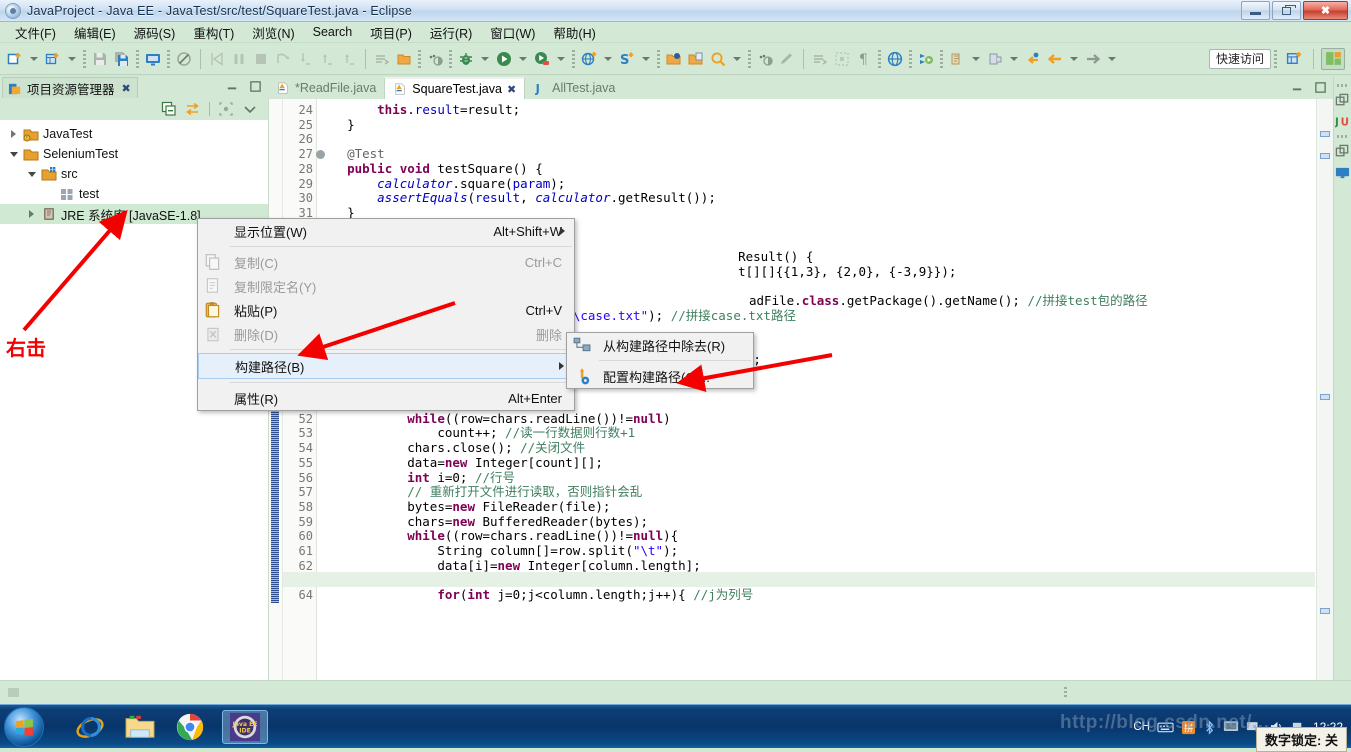 Image resolution: width=1351 pixels, height=752 pixels. Describe the element at coordinates (660, 345) in the screenshot. I see `submenu-item-0: 从构建路径中除去(R)` at that location.